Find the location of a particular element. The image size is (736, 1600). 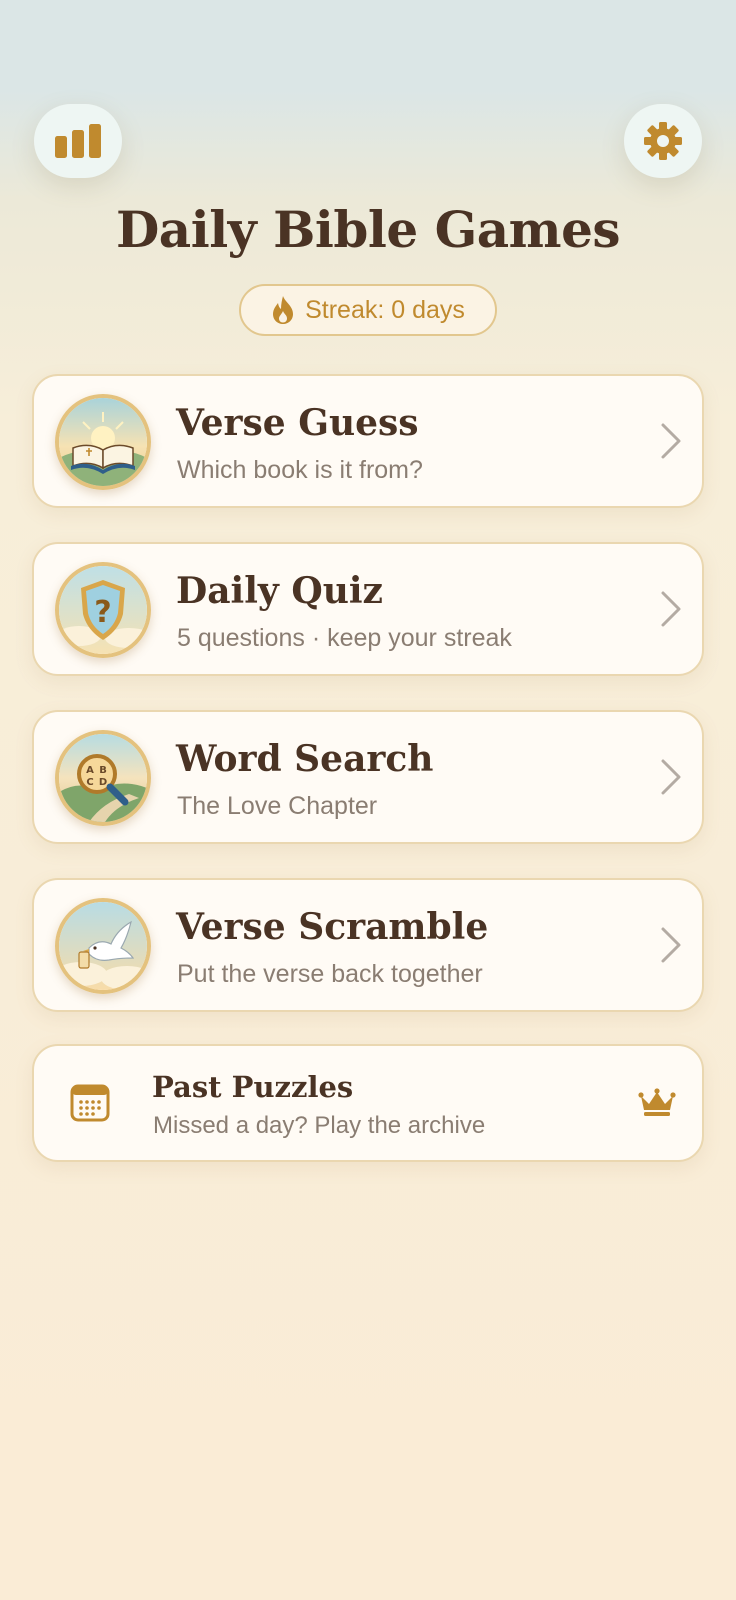

settings-button is located at coordinates (663, 141).